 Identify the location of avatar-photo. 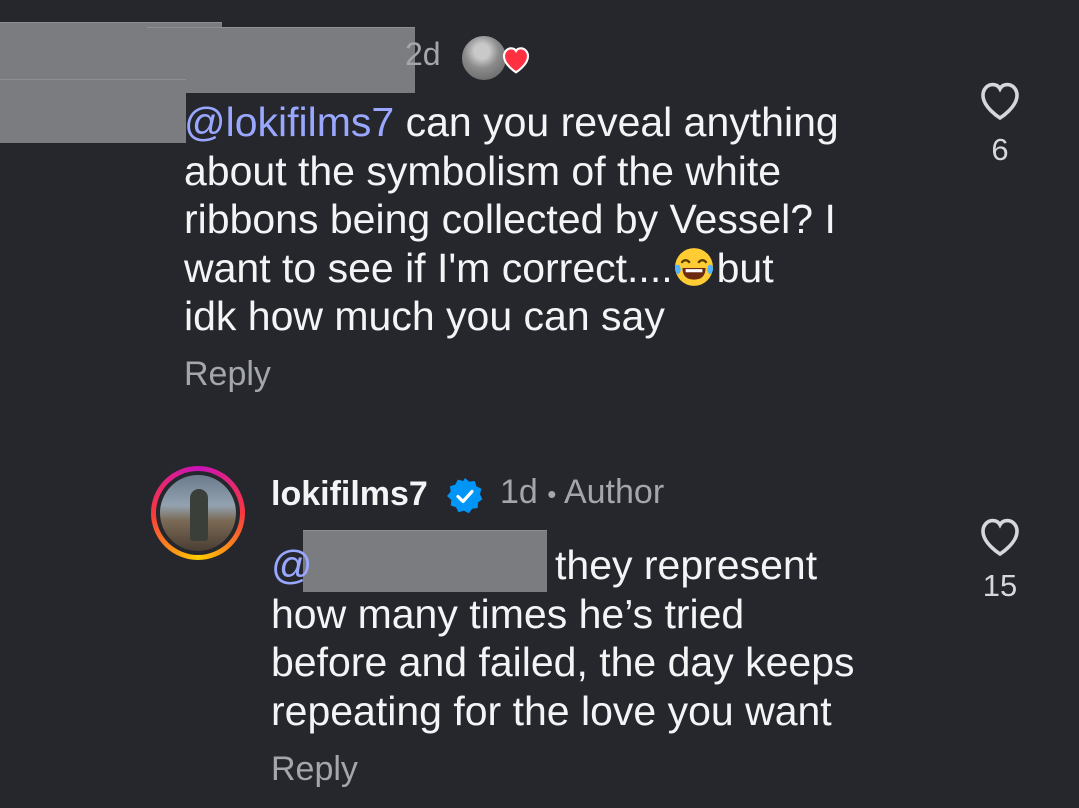
(198, 513).